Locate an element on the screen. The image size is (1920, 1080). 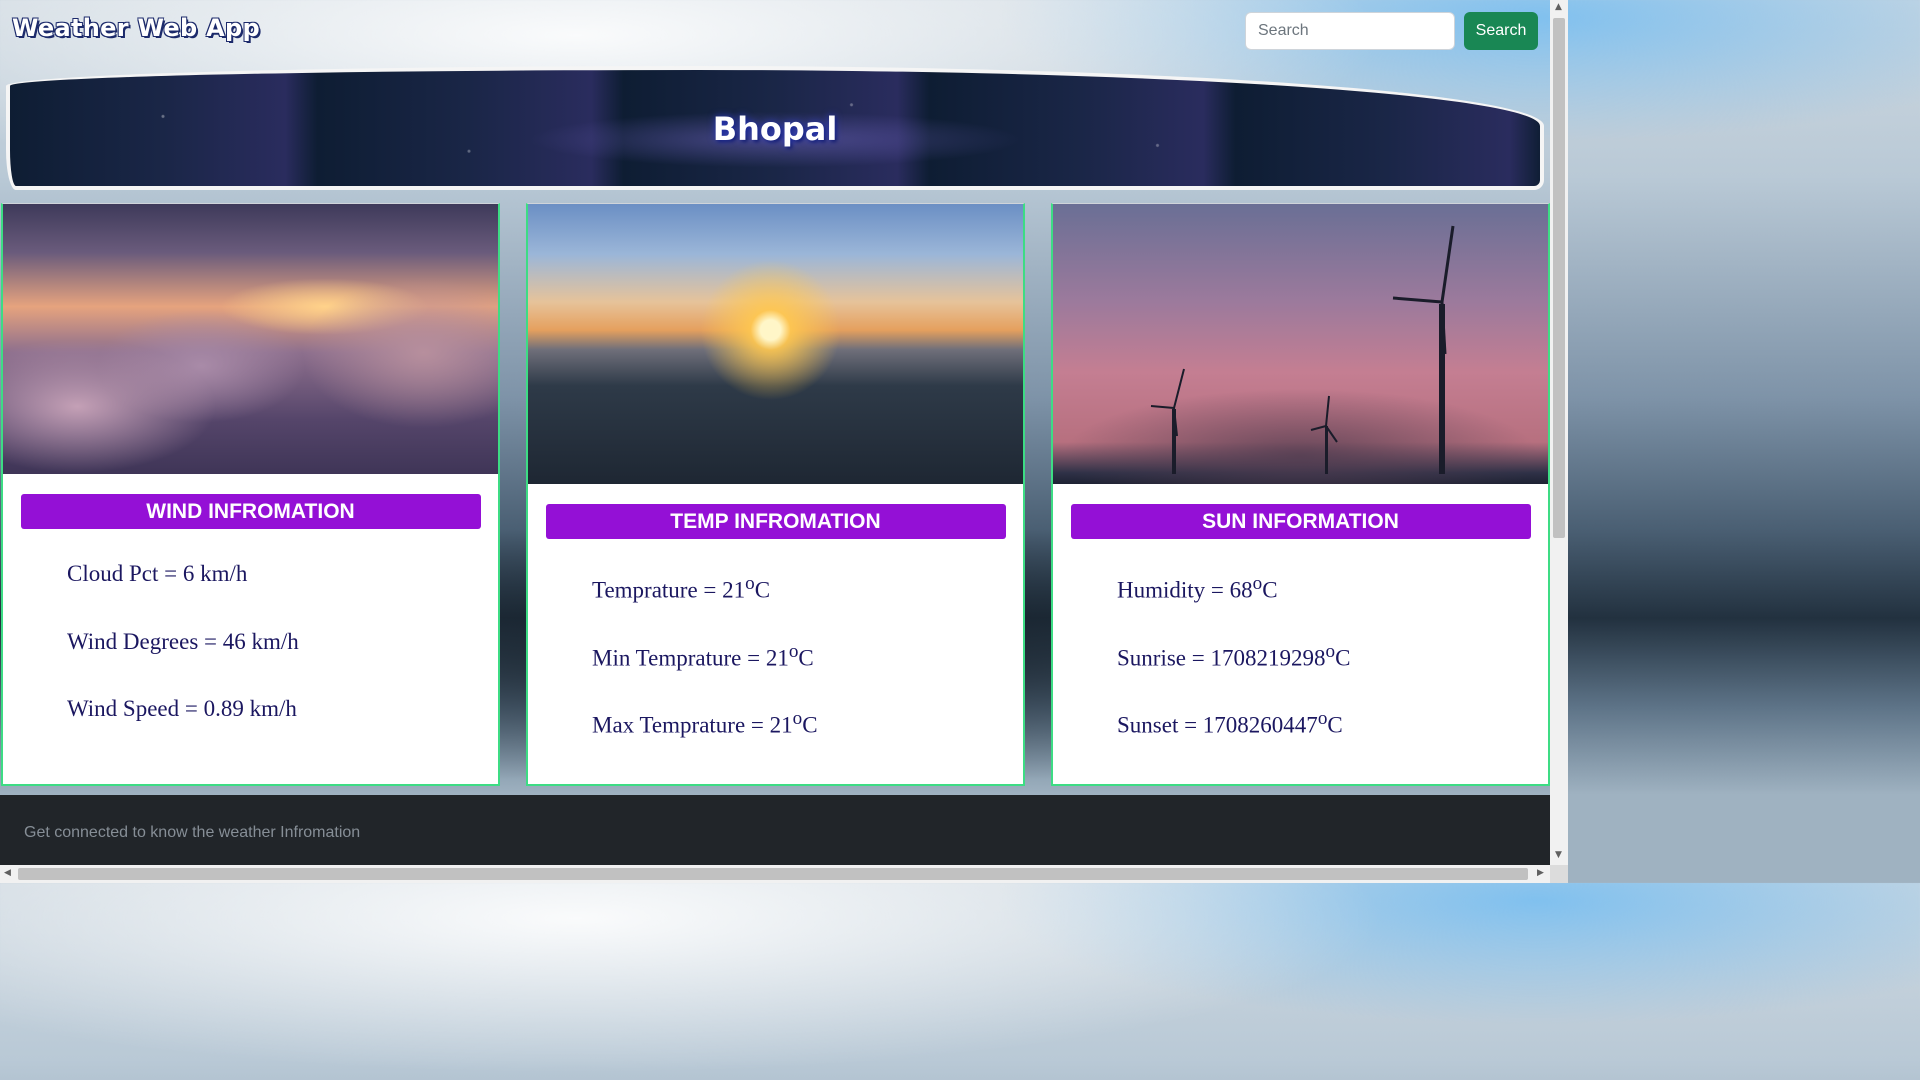
cloud-pct-value: Cloud Pct = 6 km/h is located at coordinates (157, 573).